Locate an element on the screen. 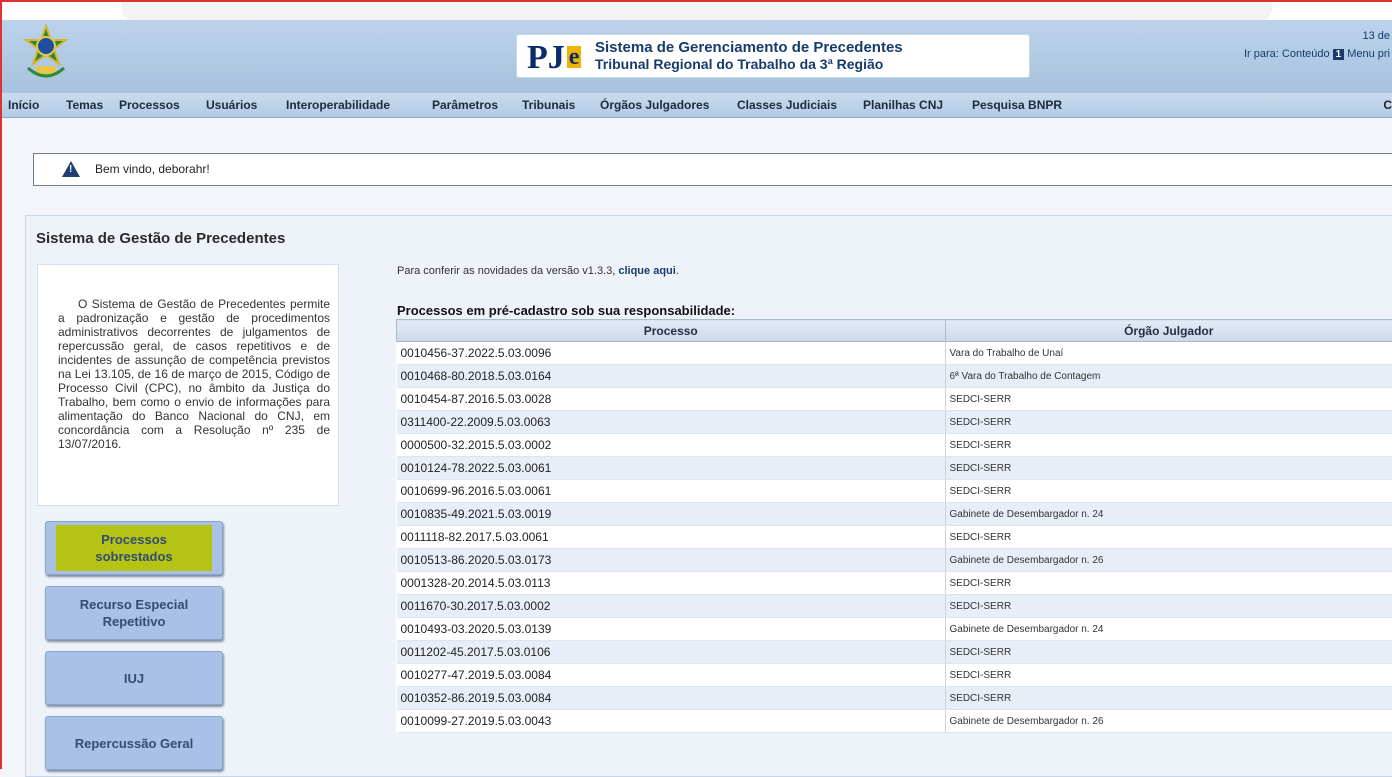 The height and width of the screenshot is (777, 1392). button-label: Processos sobrestados is located at coordinates (134, 548).